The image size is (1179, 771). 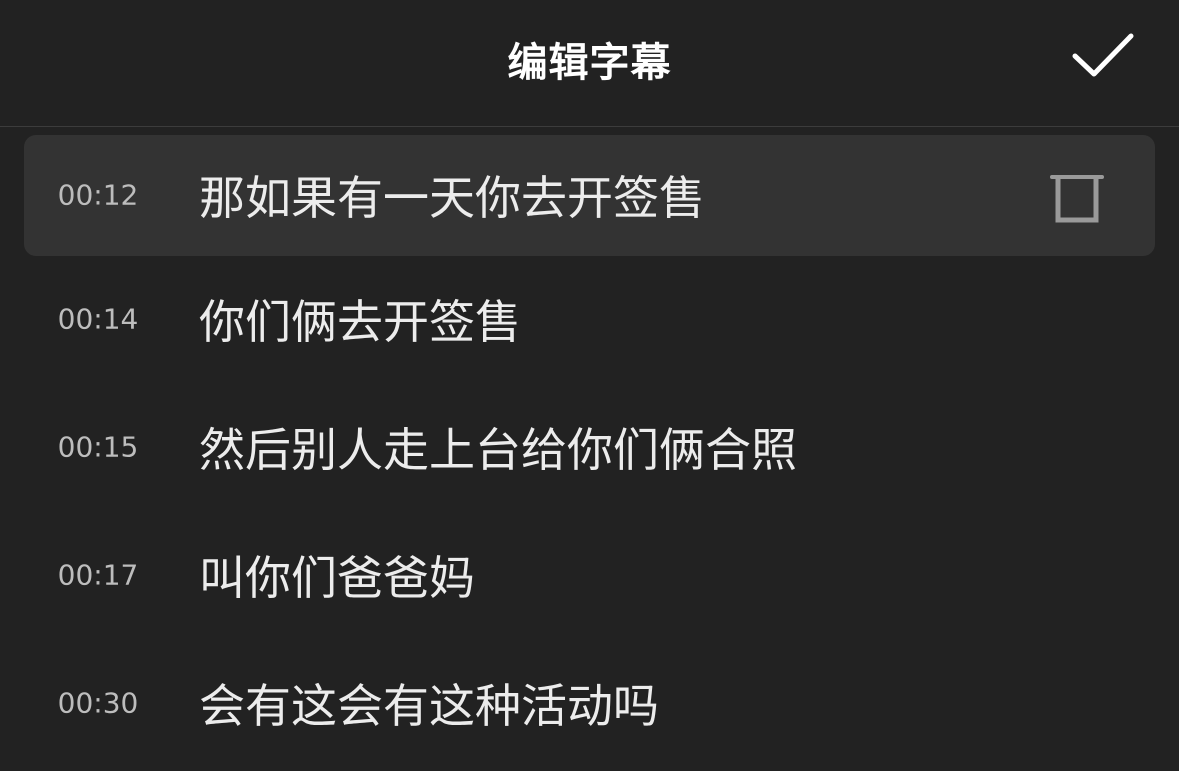 I want to click on subtitle-text: 叫你们爸爸妈, so click(x=337, y=575).